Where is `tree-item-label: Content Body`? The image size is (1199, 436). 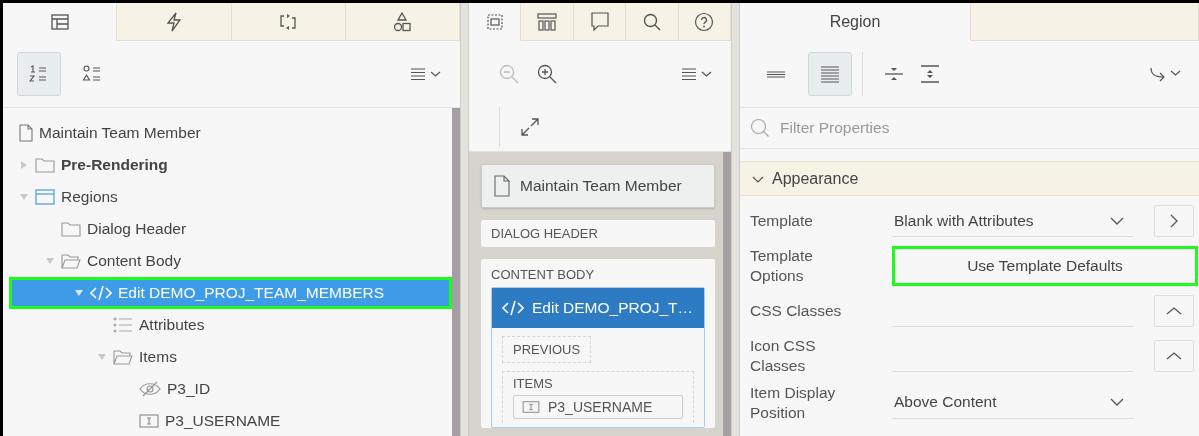 tree-item-label: Content Body is located at coordinates (134, 261).